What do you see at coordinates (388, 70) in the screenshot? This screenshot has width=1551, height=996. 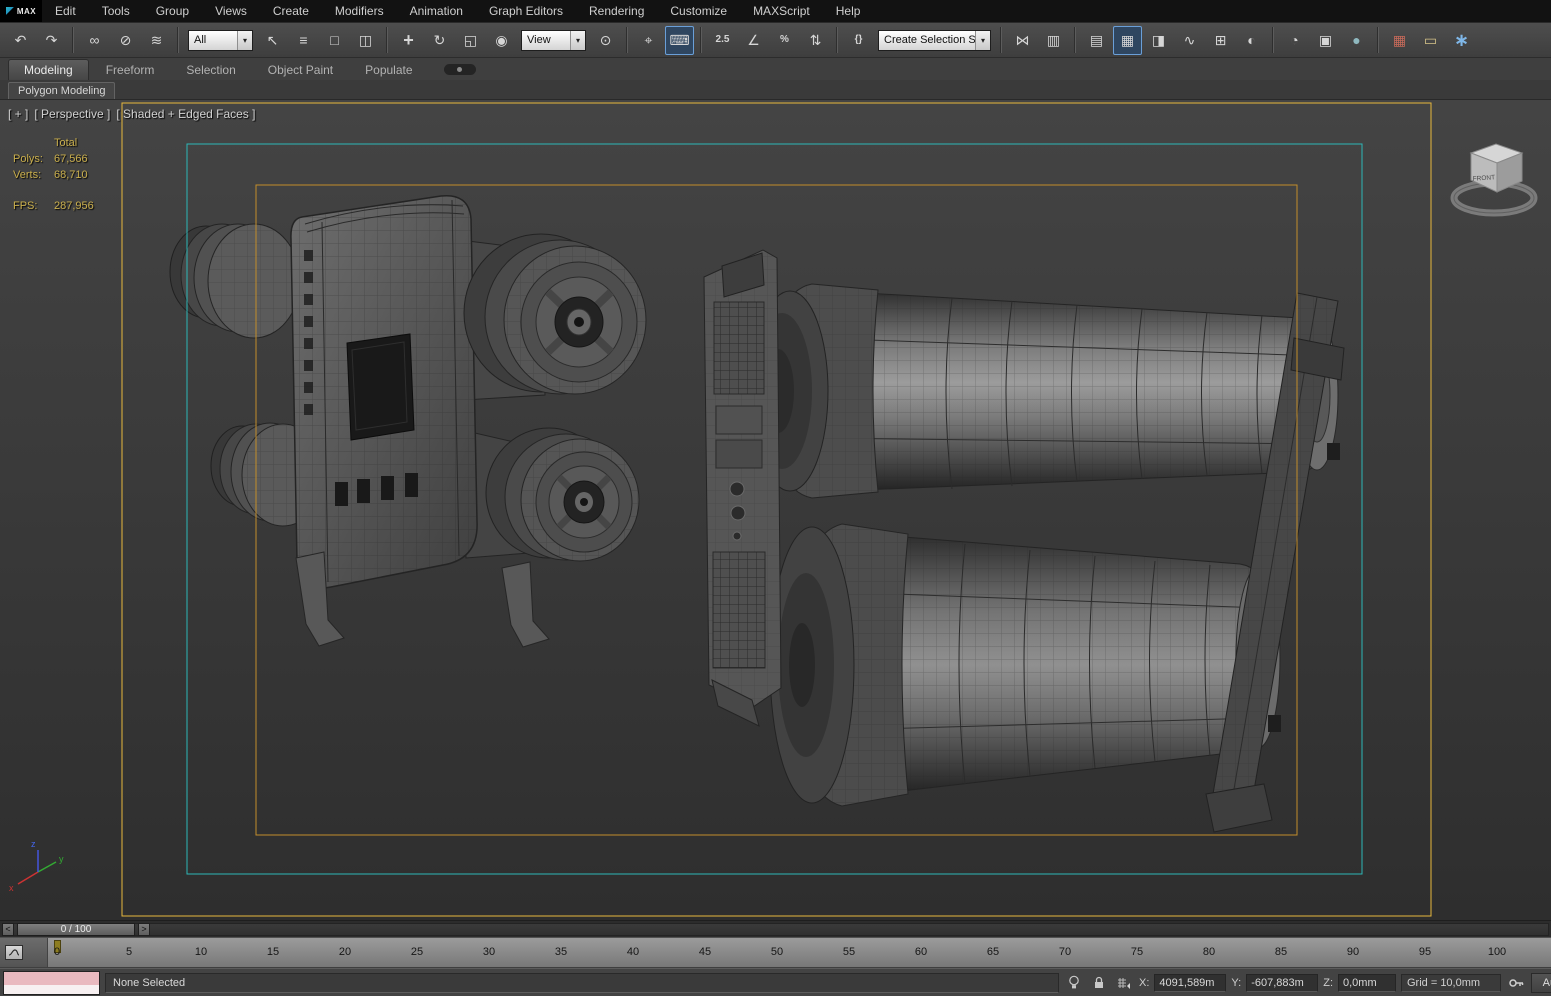 I see `tab-populate: Populate` at bounding box center [388, 70].